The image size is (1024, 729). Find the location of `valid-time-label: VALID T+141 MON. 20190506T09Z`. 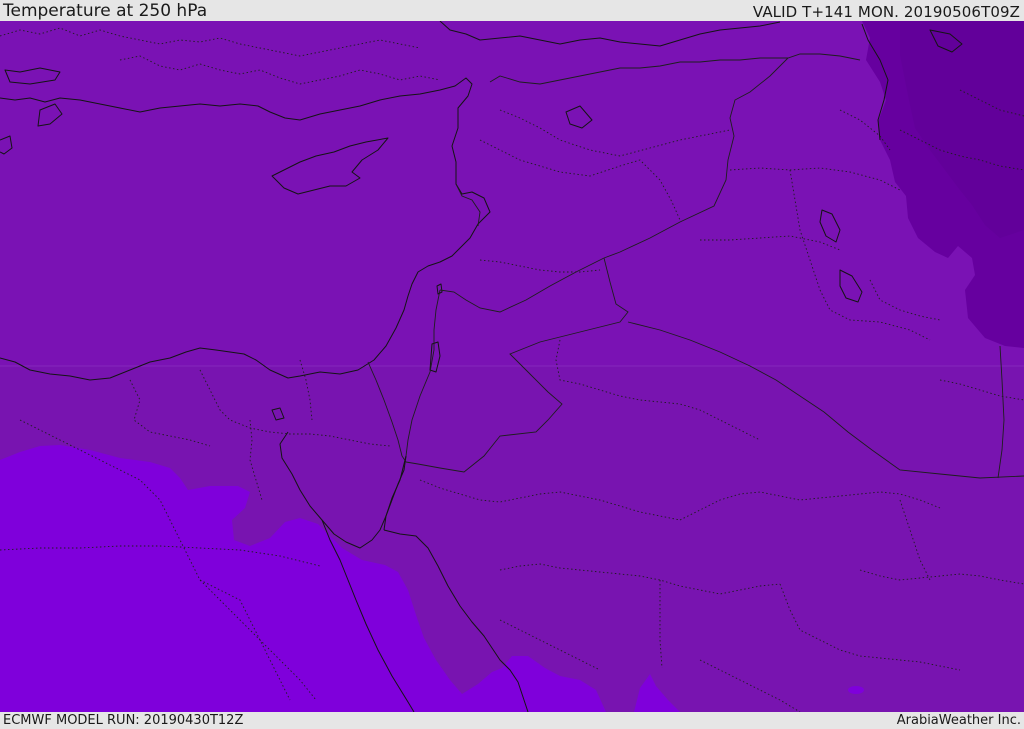

valid-time-label: VALID T+141 MON. 20190506T09Z is located at coordinates (886, 12).